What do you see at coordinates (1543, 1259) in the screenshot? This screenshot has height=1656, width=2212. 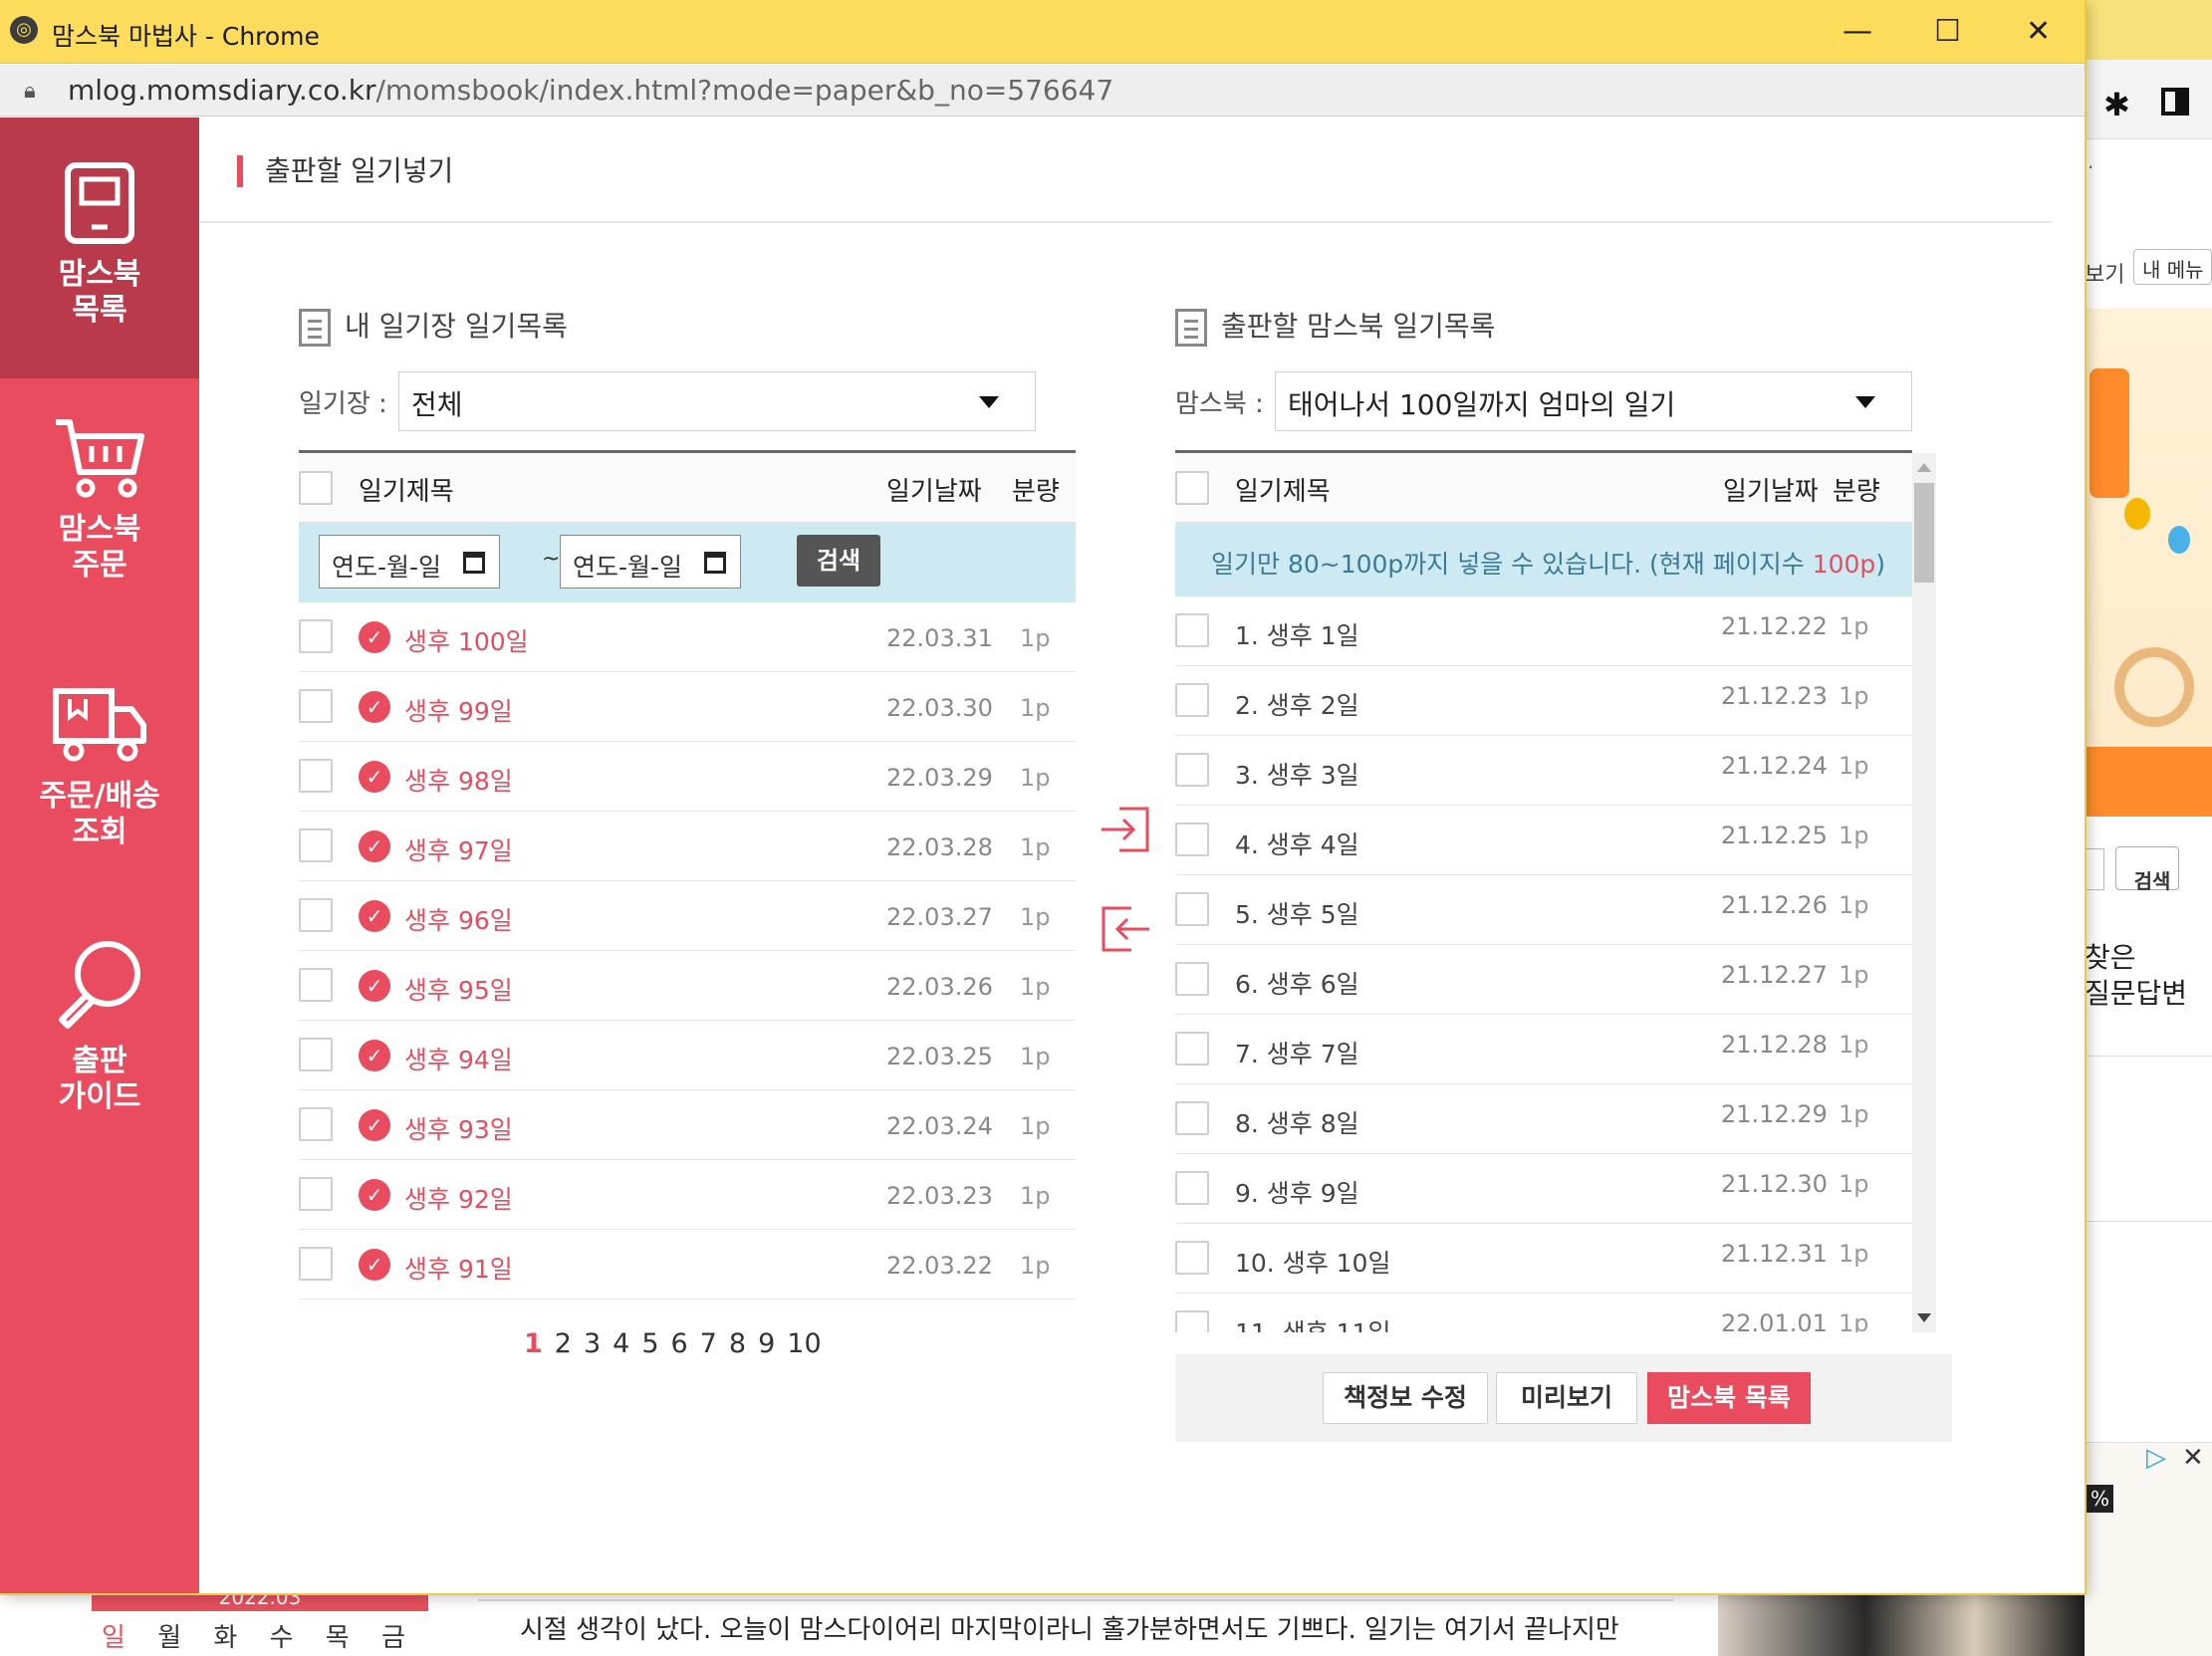 I see `table-row: 10. 생후 10일 21.12.31 1p` at bounding box center [1543, 1259].